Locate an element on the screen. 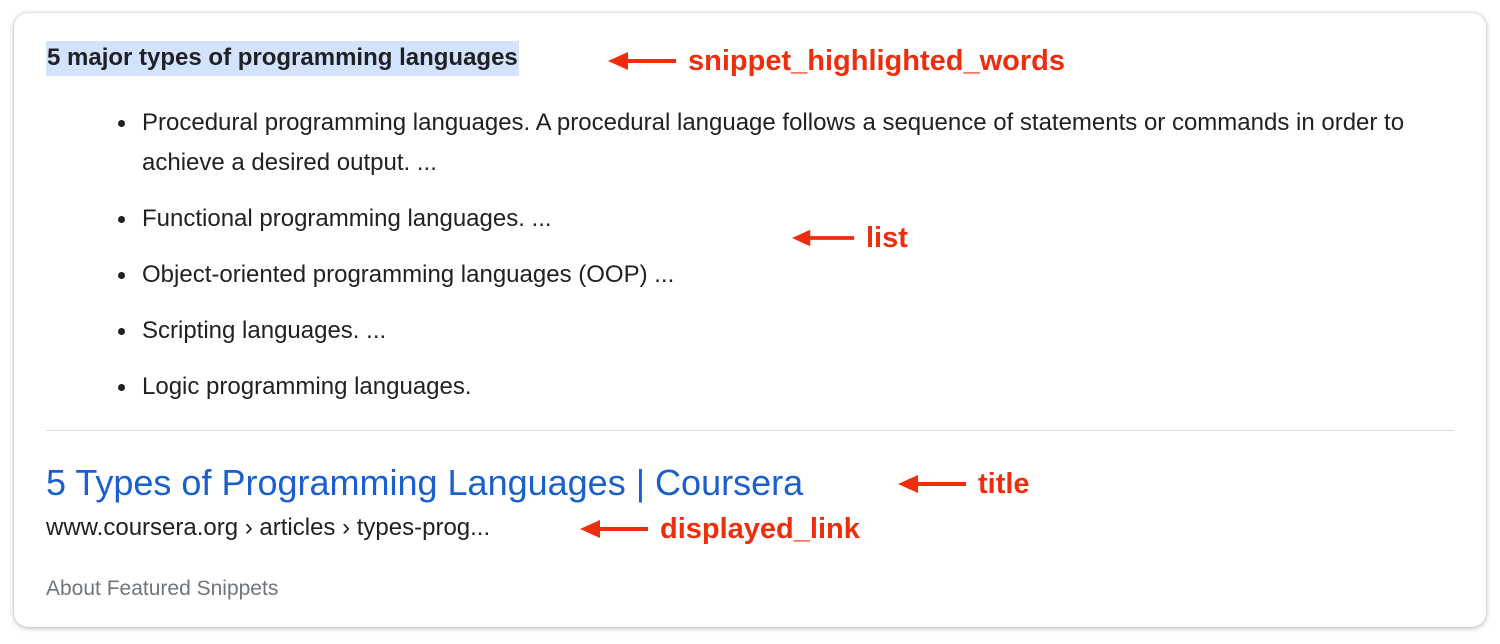  list-item: Logic programming languages. is located at coordinates (726, 387).